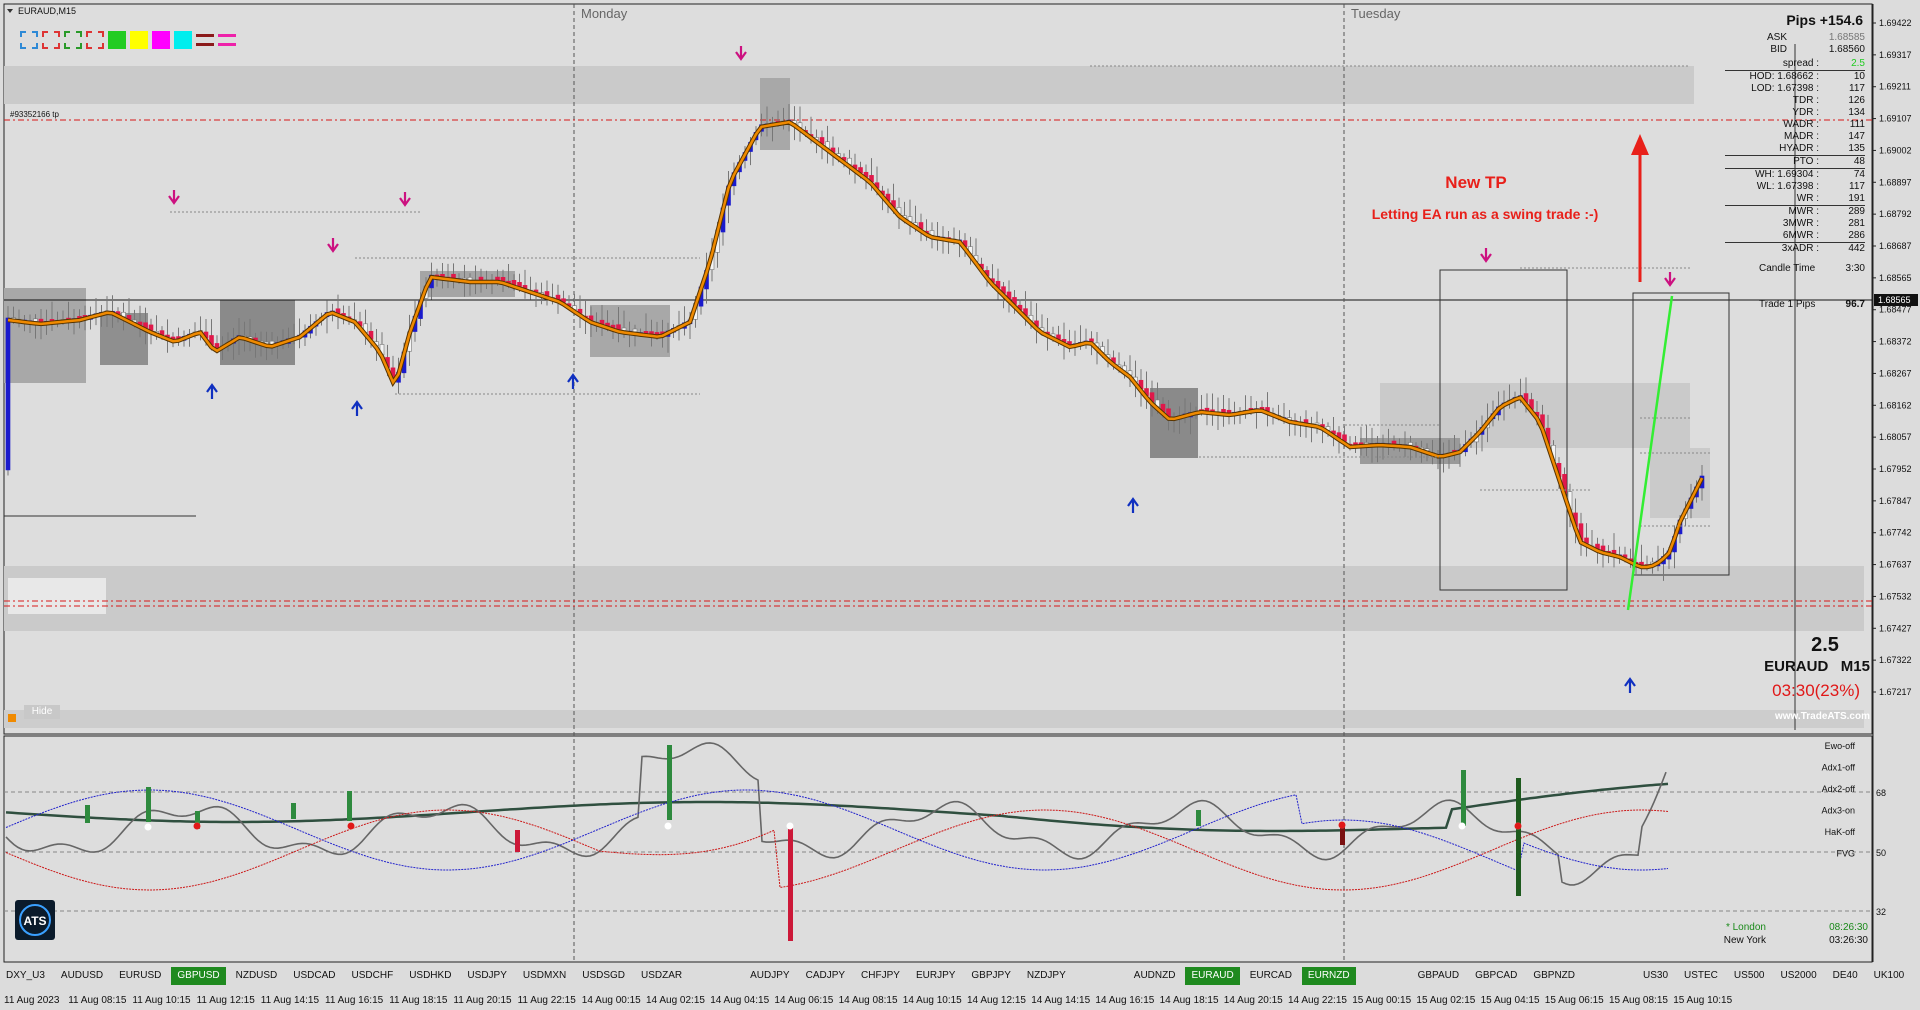 The width and height of the screenshot is (1920, 1010). Describe the element at coordinates (1496, 976) in the screenshot. I see `symbol-button-gbpcad: GBPCAD` at that location.